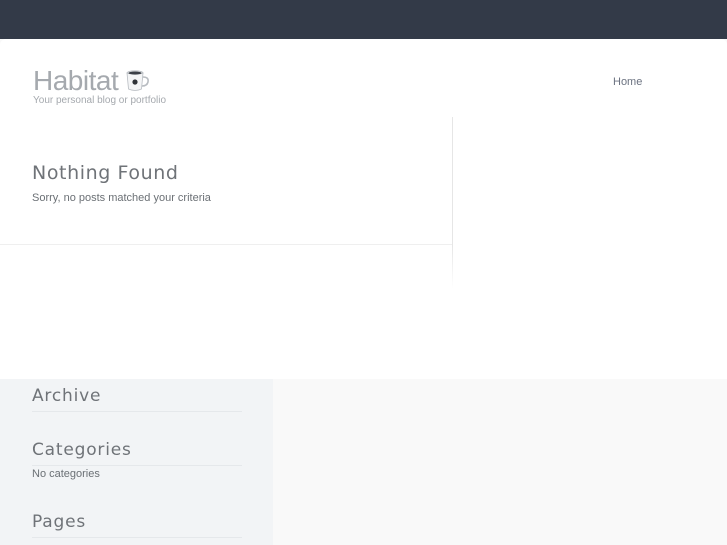 This screenshot has height=545, width=727. What do you see at coordinates (82, 450) in the screenshot?
I see `widget-title-categories: Categories` at bounding box center [82, 450].